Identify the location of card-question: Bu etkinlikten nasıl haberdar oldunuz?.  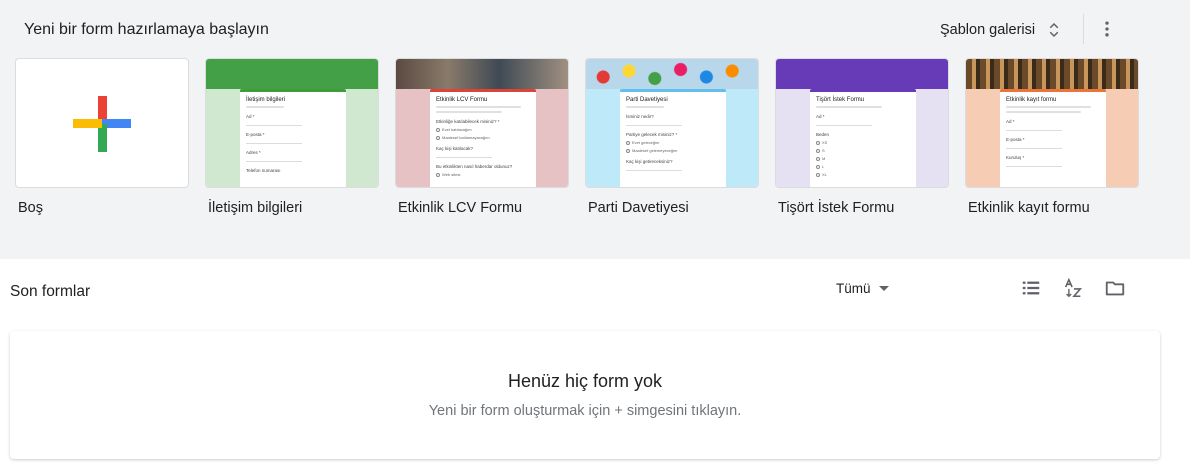
(474, 166).